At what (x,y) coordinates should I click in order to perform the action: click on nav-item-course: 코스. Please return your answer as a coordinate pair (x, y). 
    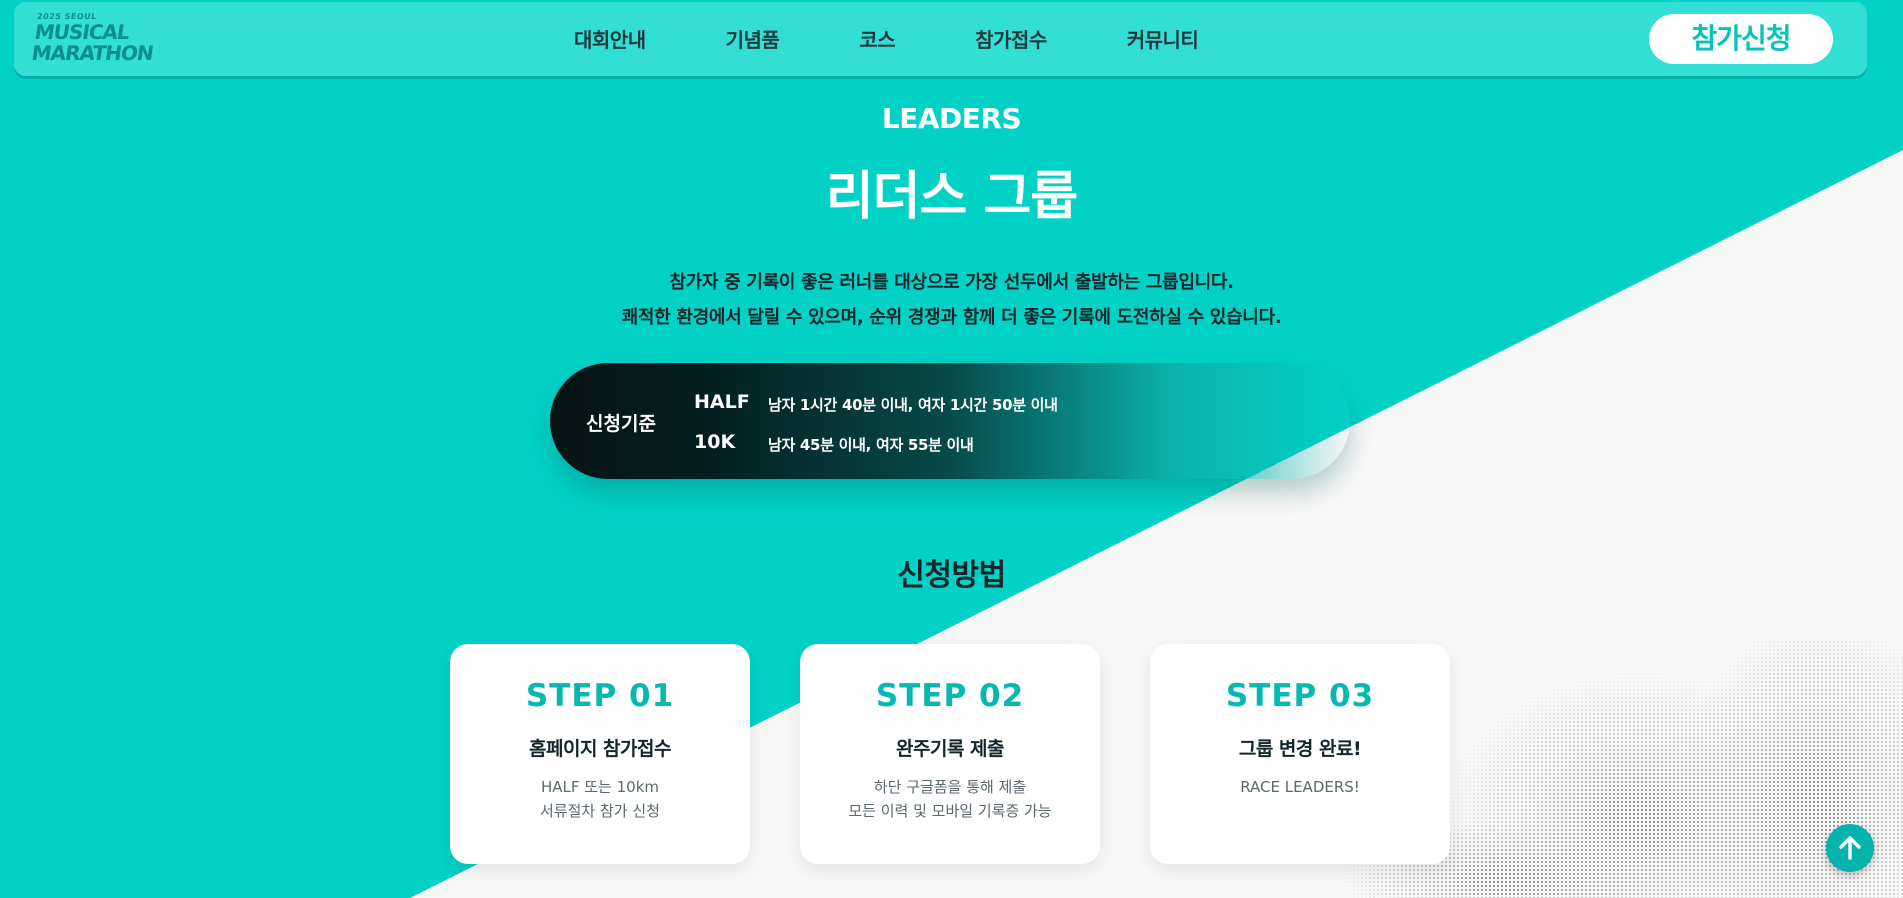
    Looking at the image, I should click on (877, 38).